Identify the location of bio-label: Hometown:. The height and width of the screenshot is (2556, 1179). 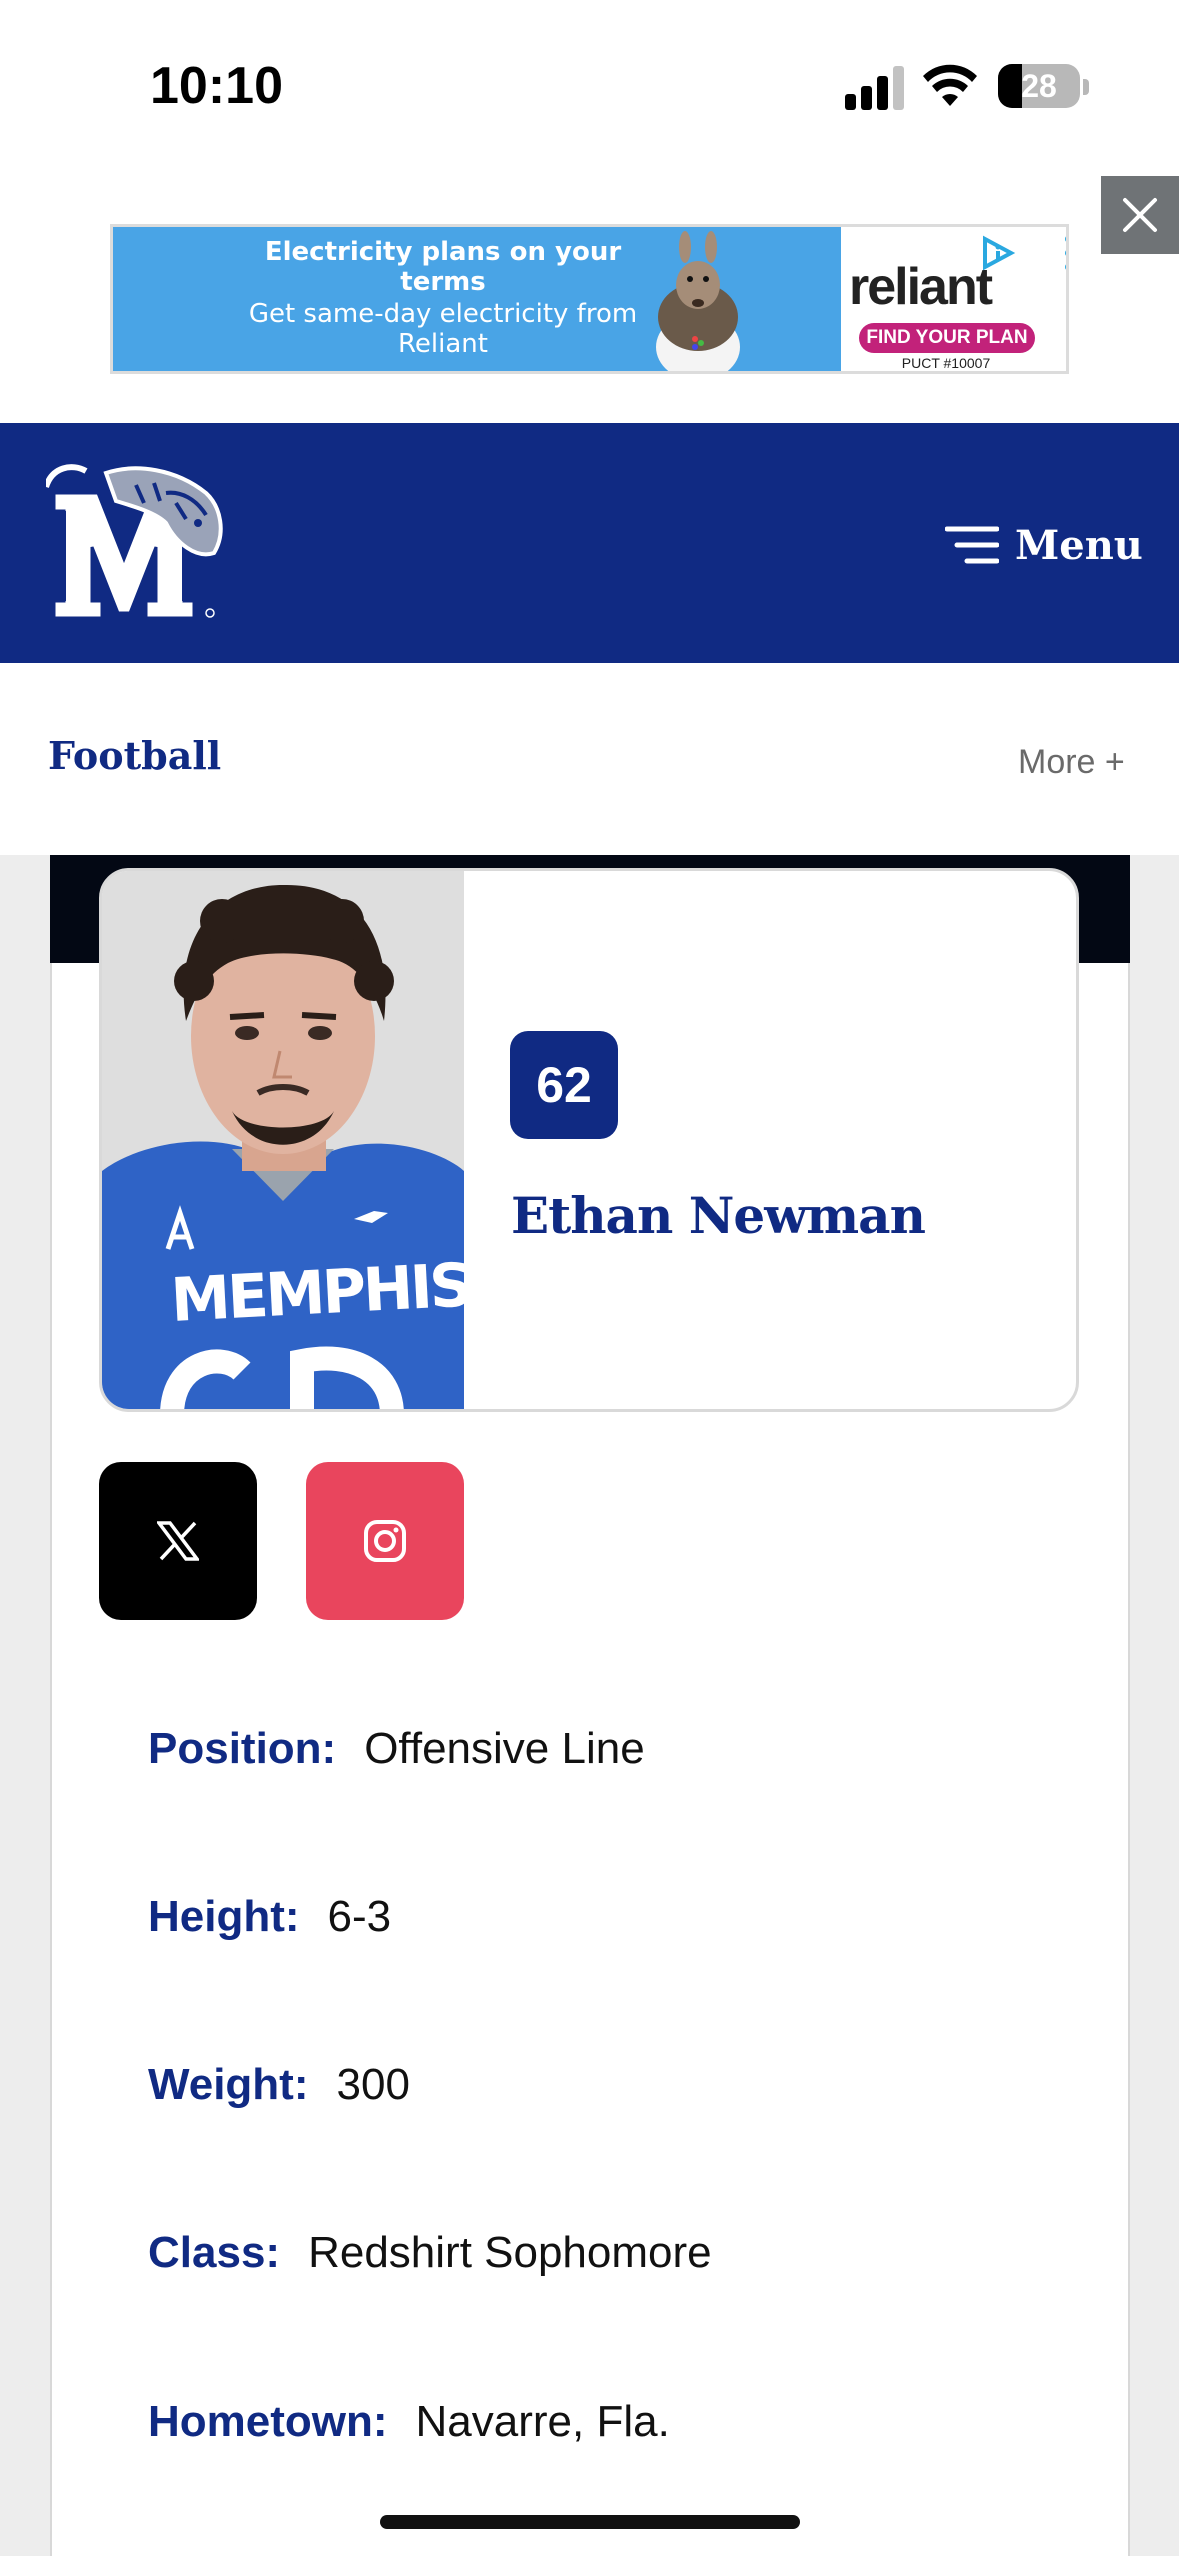
(268, 2421).